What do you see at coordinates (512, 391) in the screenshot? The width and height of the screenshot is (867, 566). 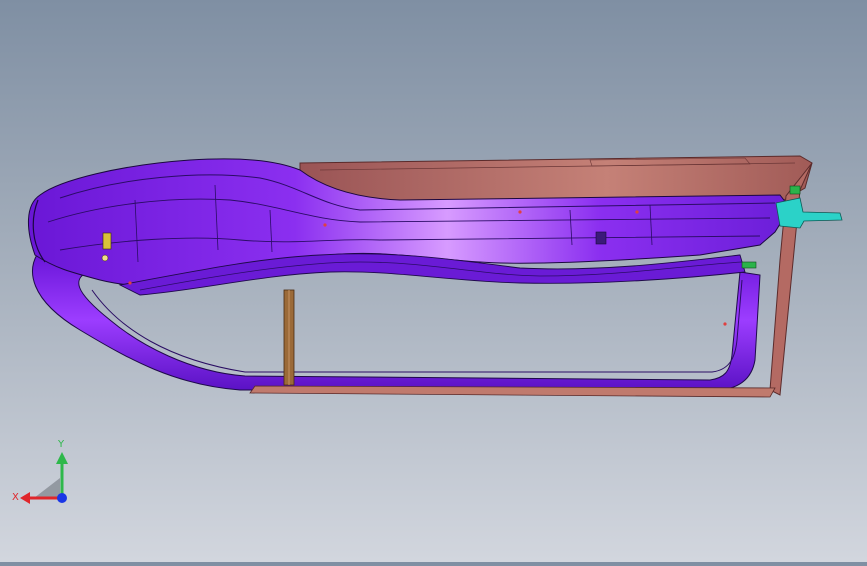 I see `window-frame-bottom-edge` at bounding box center [512, 391].